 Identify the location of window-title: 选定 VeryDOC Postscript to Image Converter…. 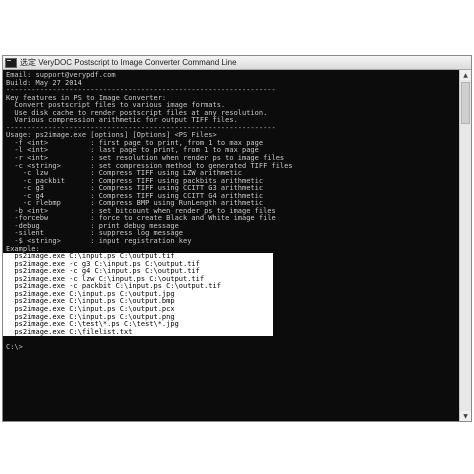
(128, 62).